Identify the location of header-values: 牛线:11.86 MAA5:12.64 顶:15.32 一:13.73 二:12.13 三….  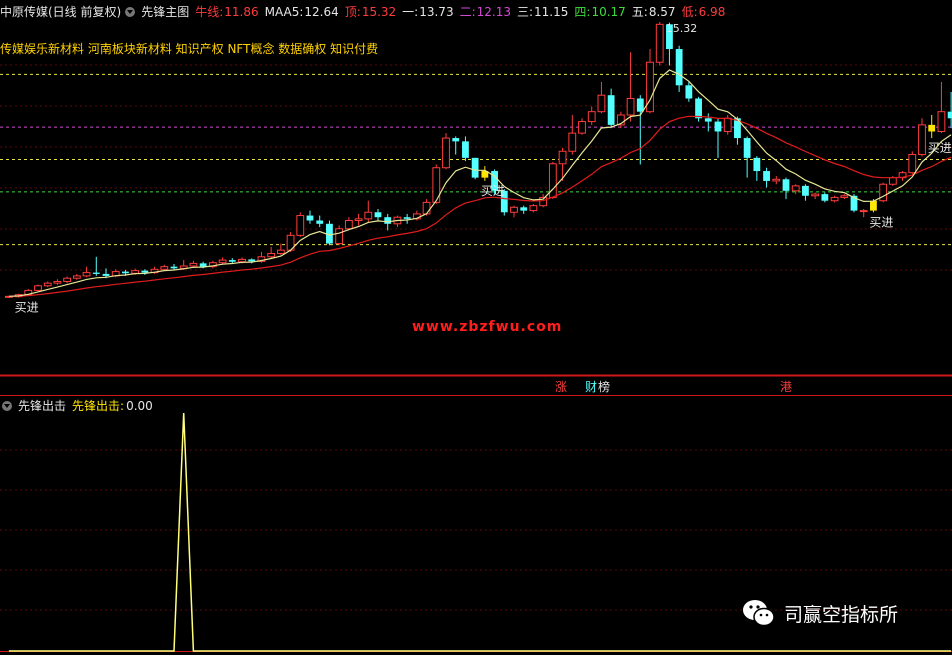
(463, 11).